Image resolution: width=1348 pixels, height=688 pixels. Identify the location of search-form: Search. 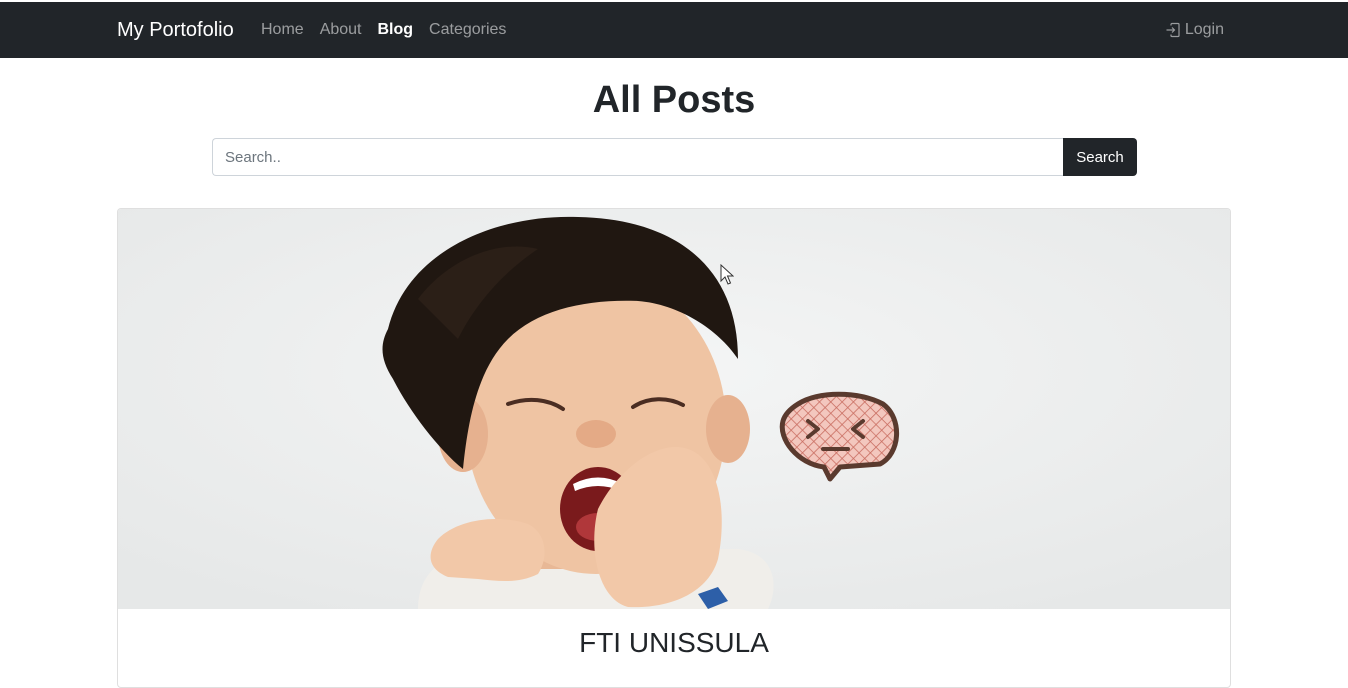
(674, 157).